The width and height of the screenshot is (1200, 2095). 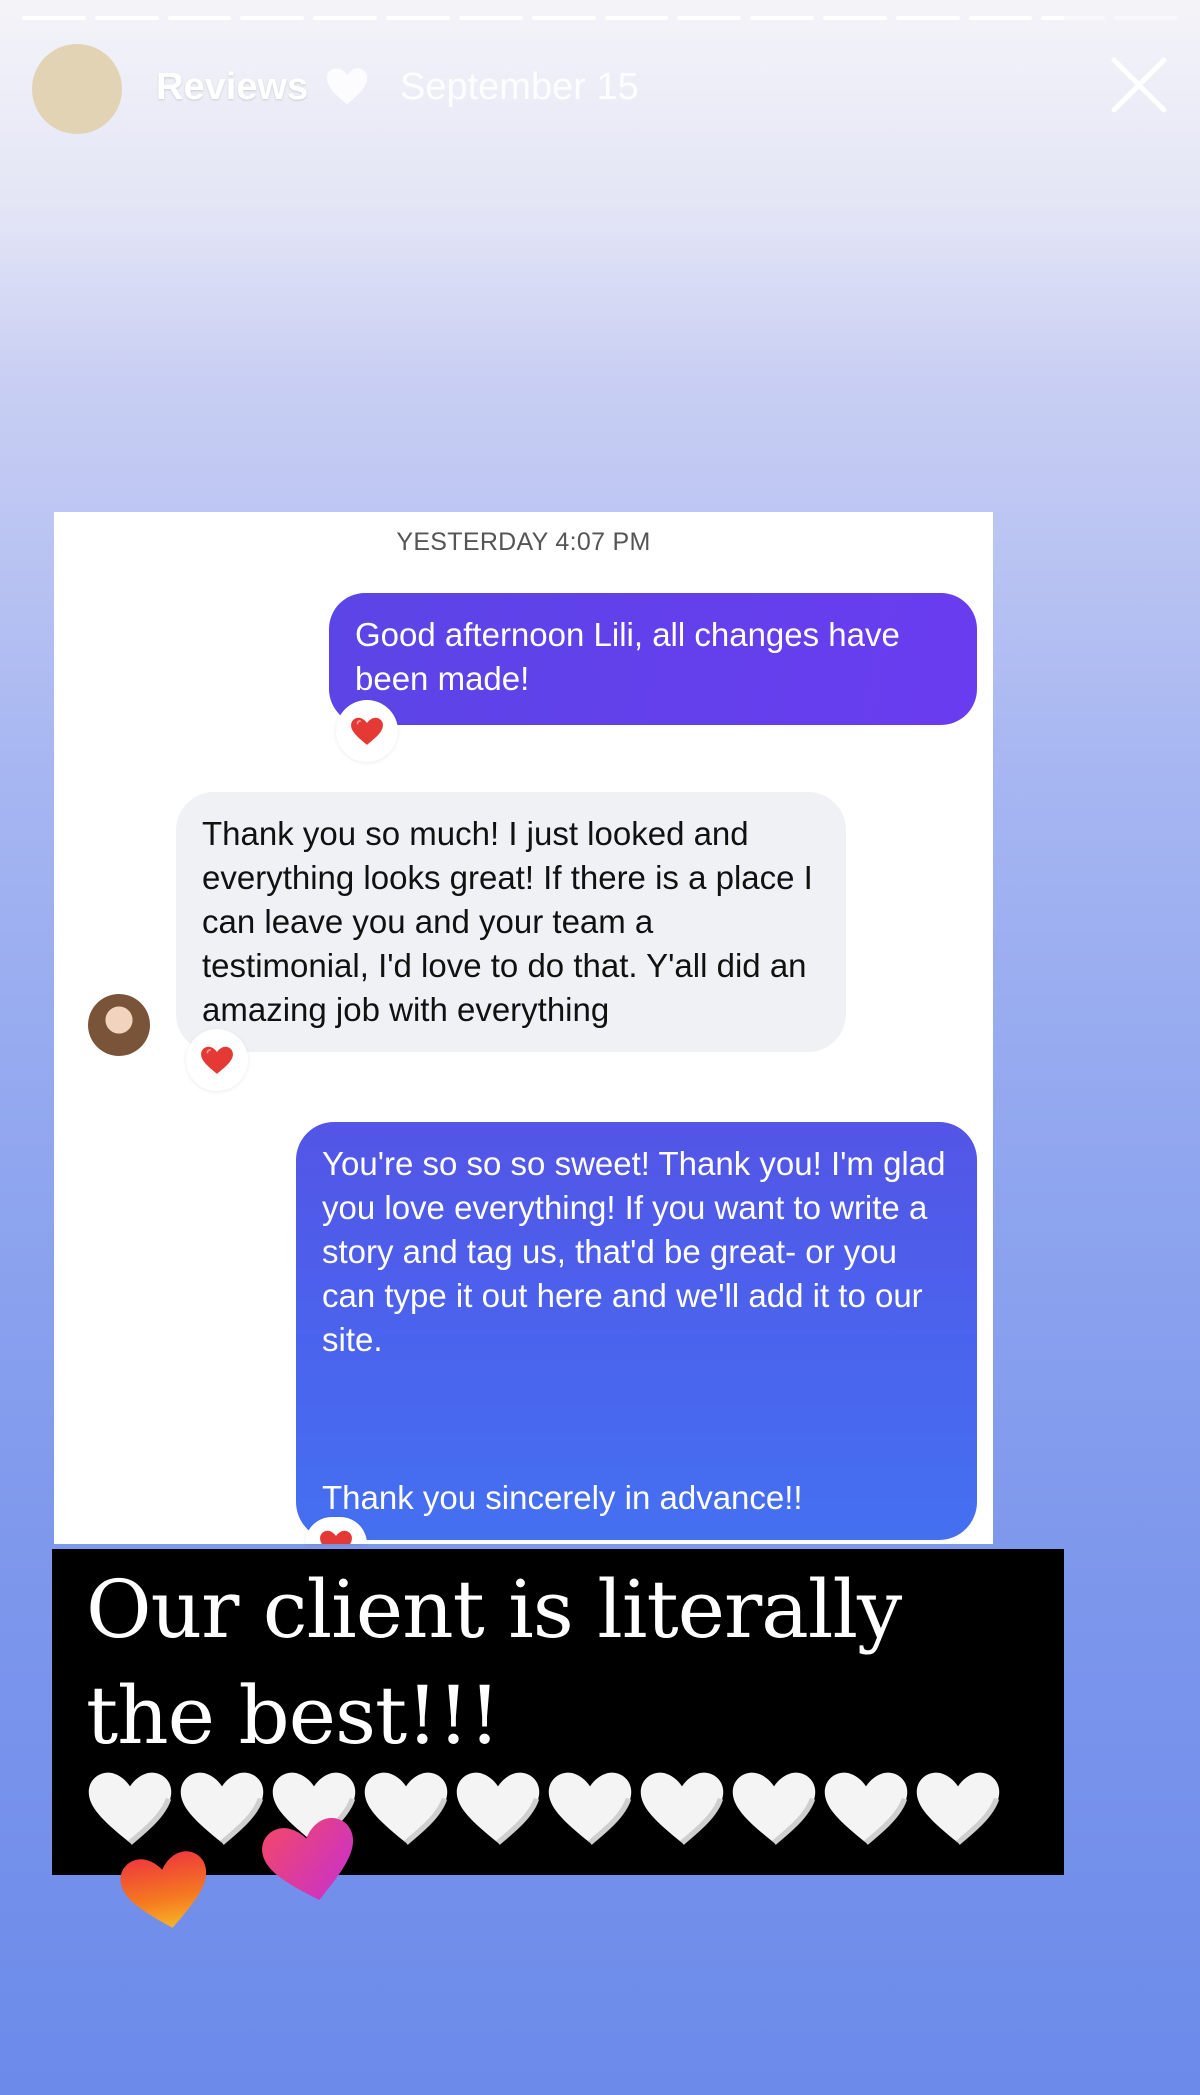 What do you see at coordinates (519, 87) in the screenshot?
I see `story-date: September 15` at bounding box center [519, 87].